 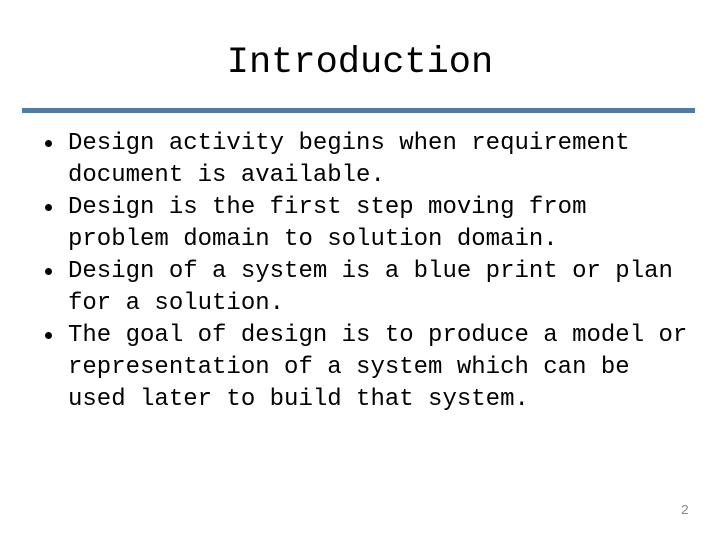 What do you see at coordinates (358, 110) in the screenshot?
I see `title-divider` at bounding box center [358, 110].